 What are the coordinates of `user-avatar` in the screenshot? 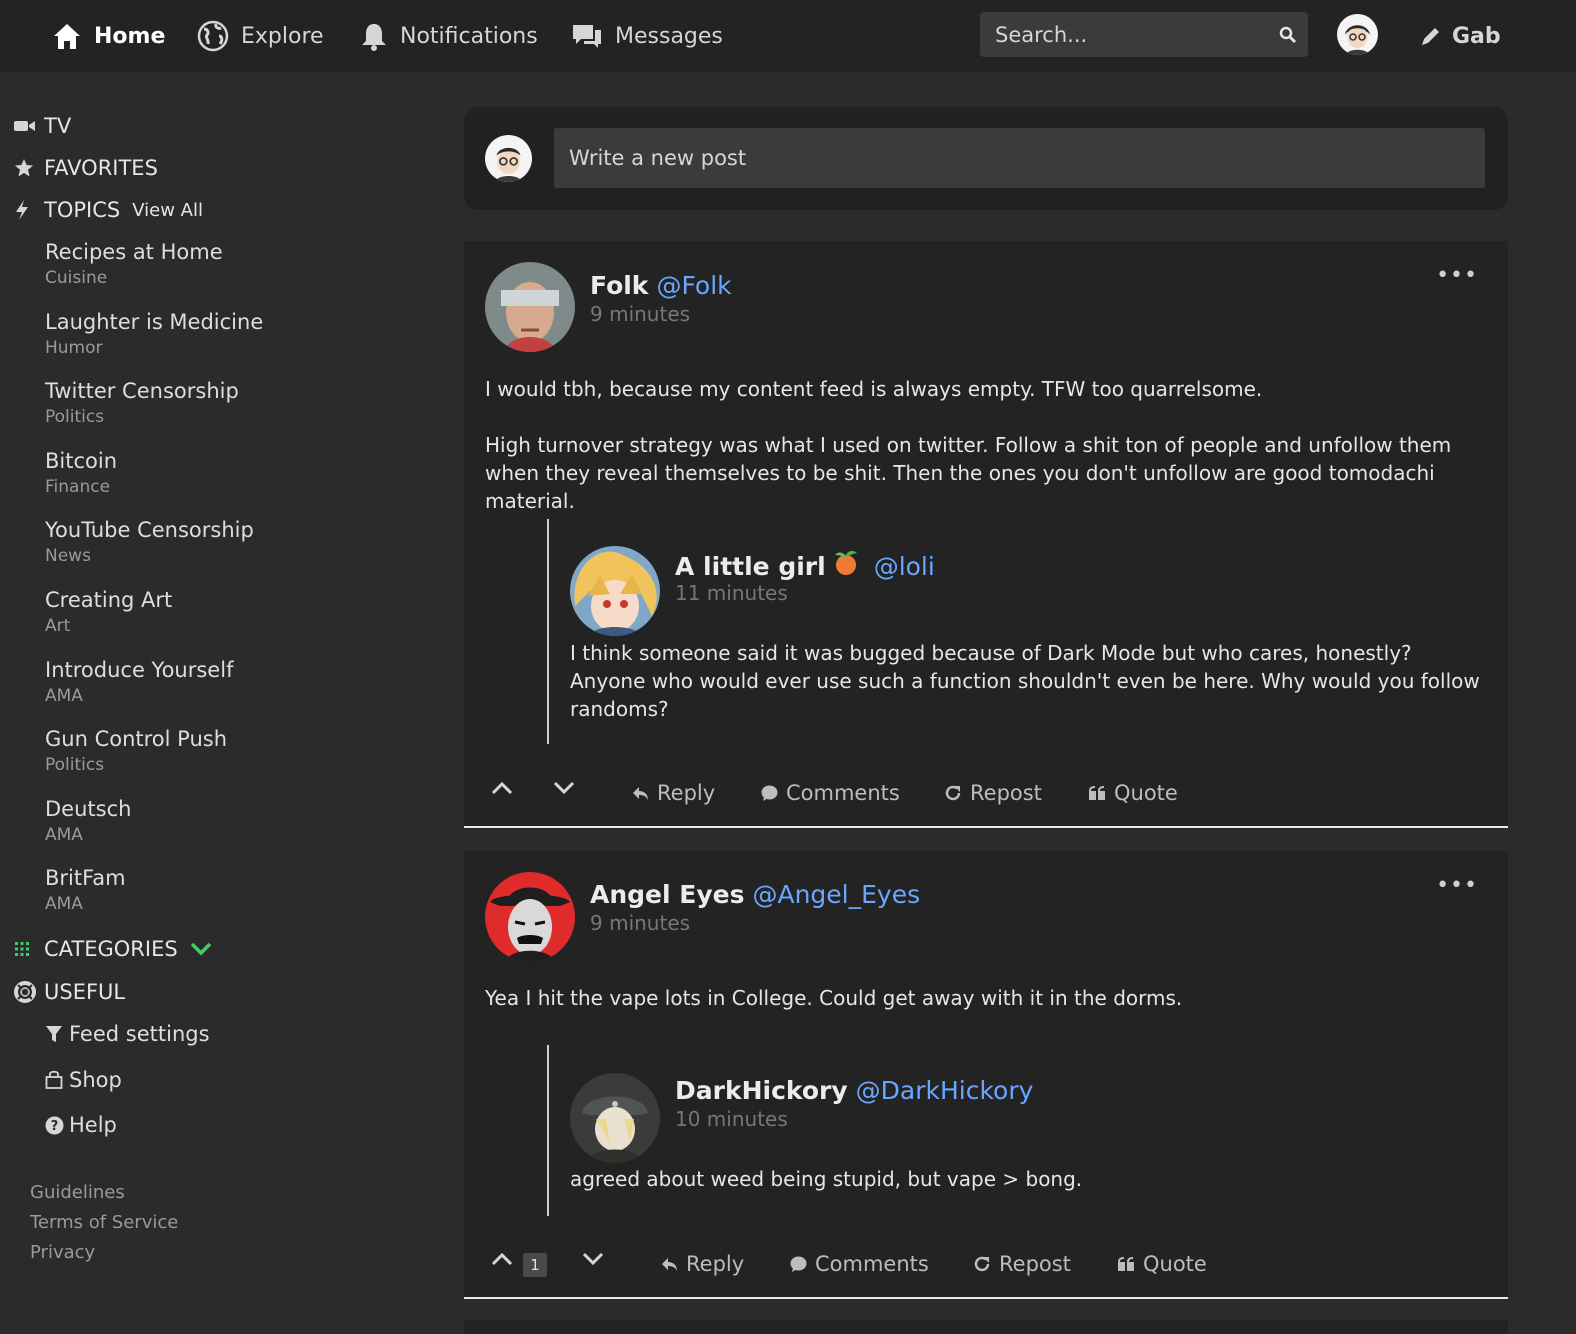 It's located at (1357, 34).